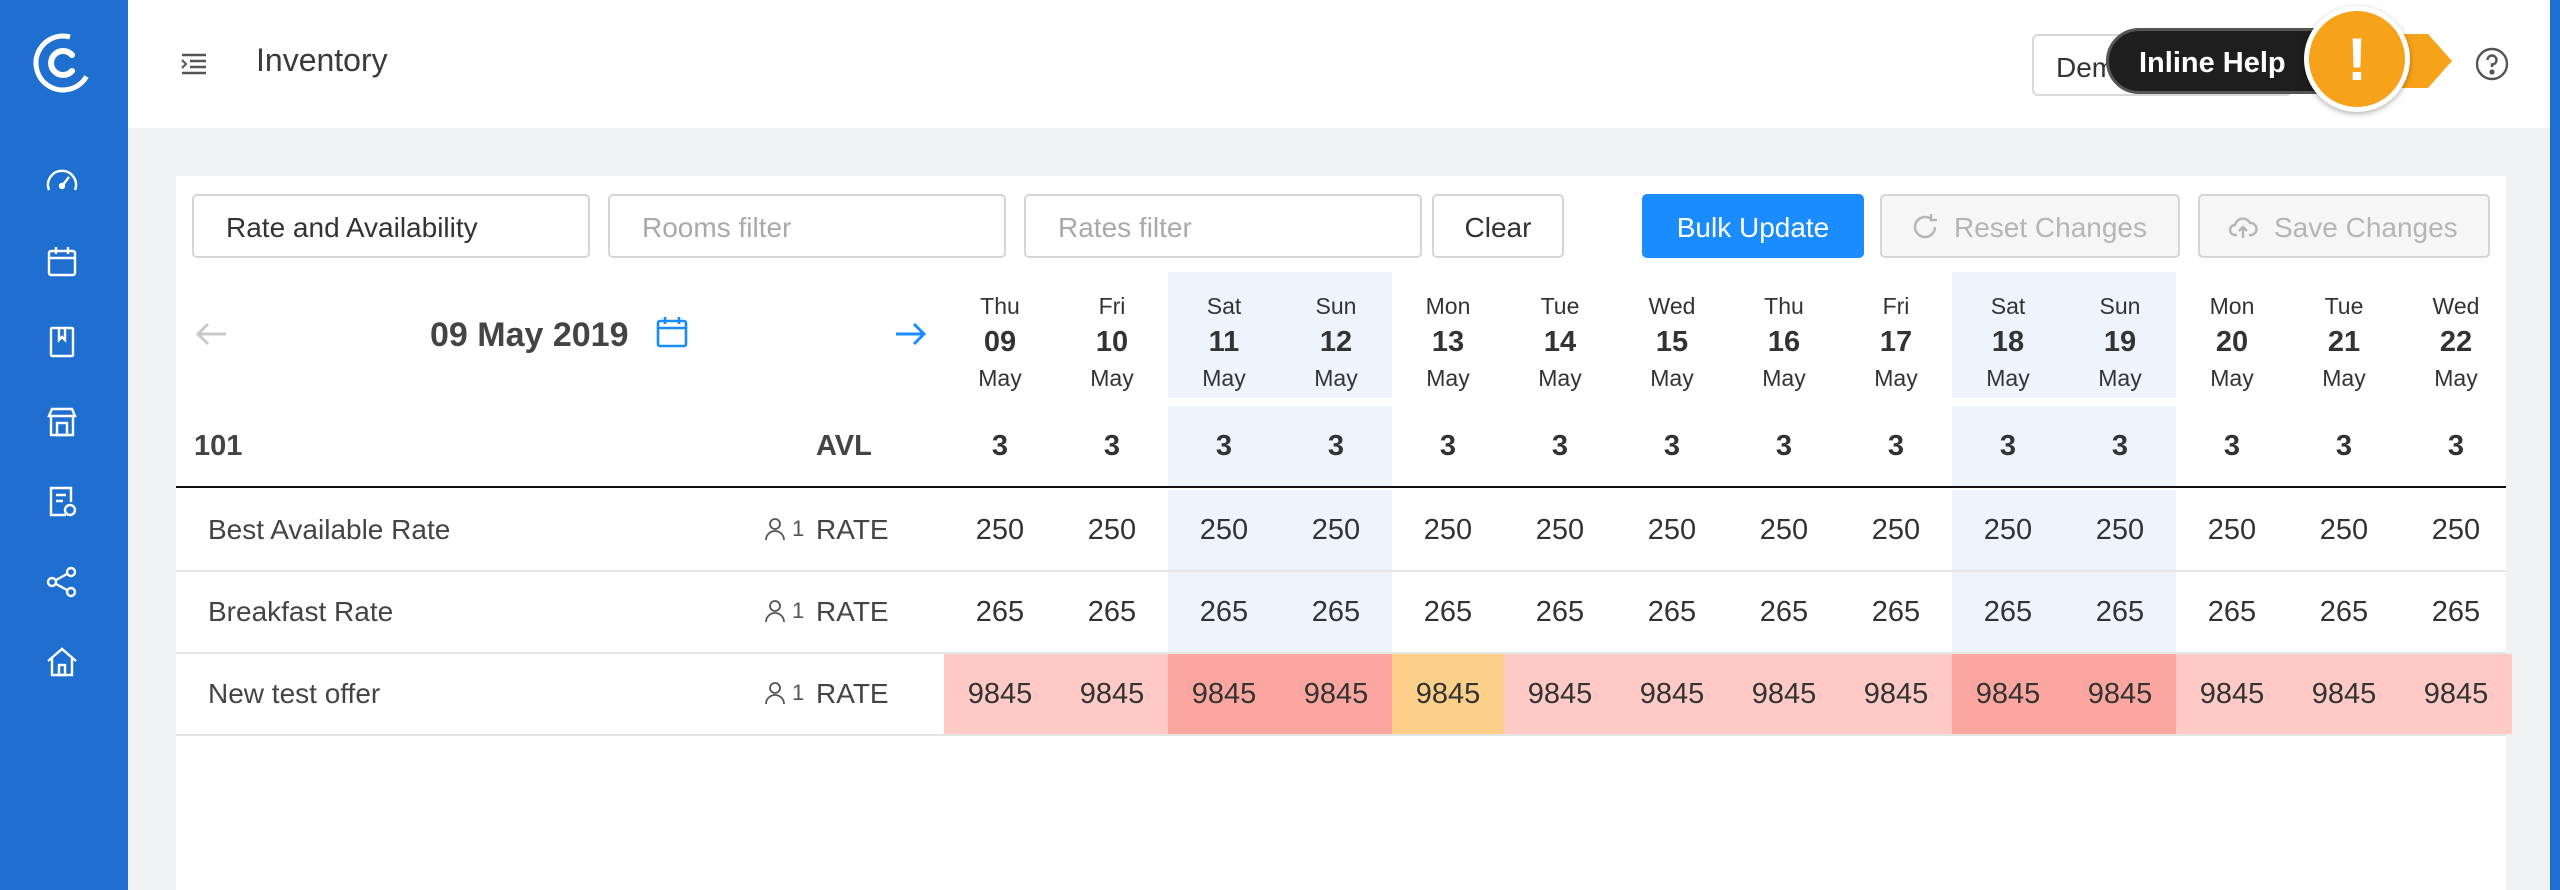 This screenshot has width=2560, height=890. Describe the element at coordinates (1560, 306) in the screenshot. I see `day-of-week: Tue` at that location.